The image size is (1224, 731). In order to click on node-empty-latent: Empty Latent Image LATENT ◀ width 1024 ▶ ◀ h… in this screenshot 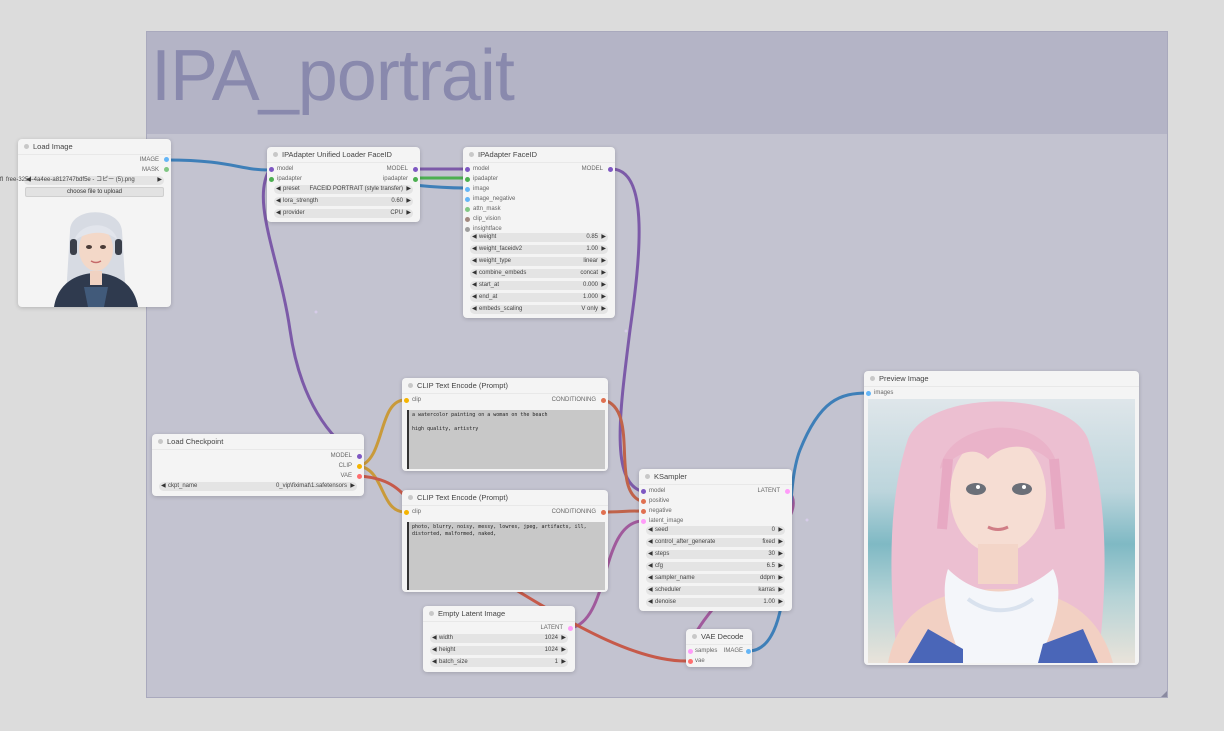, I will do `click(499, 639)`.